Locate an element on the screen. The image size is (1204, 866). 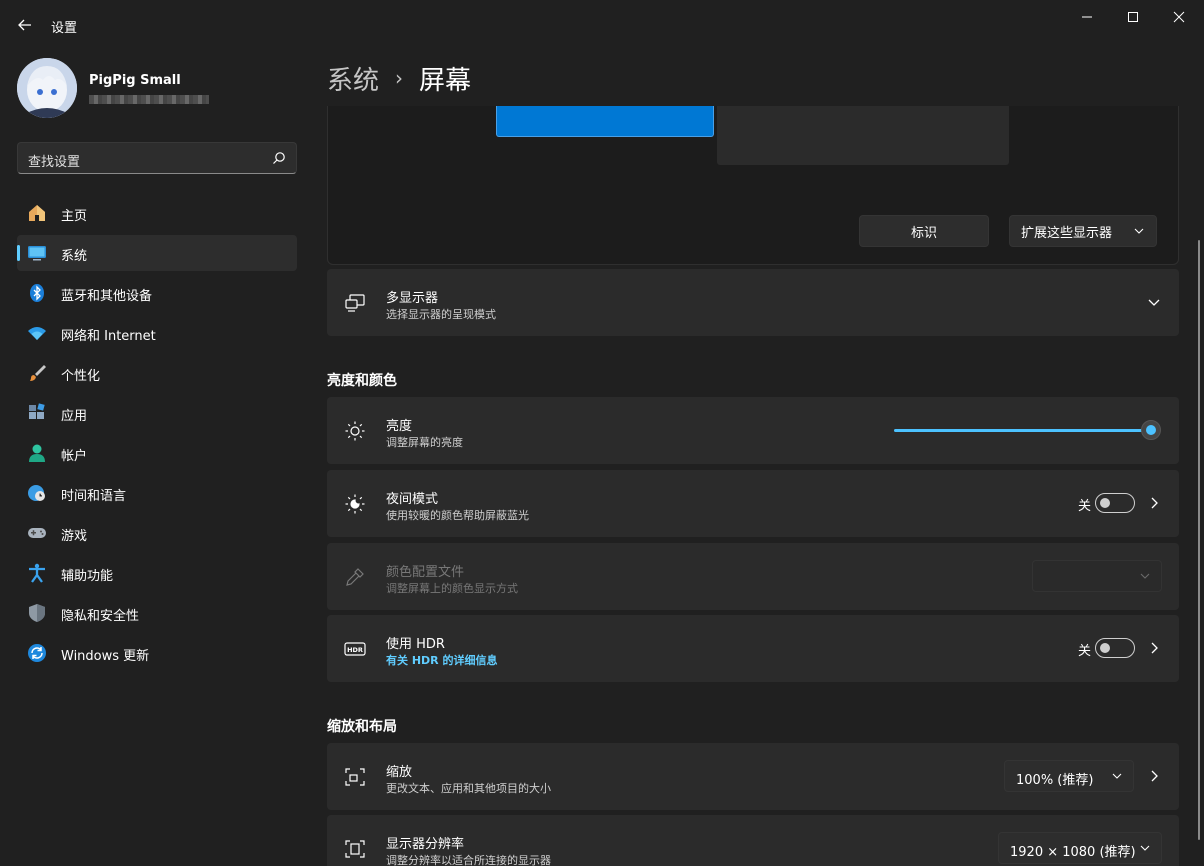
account-icon is located at coordinates (37, 453).